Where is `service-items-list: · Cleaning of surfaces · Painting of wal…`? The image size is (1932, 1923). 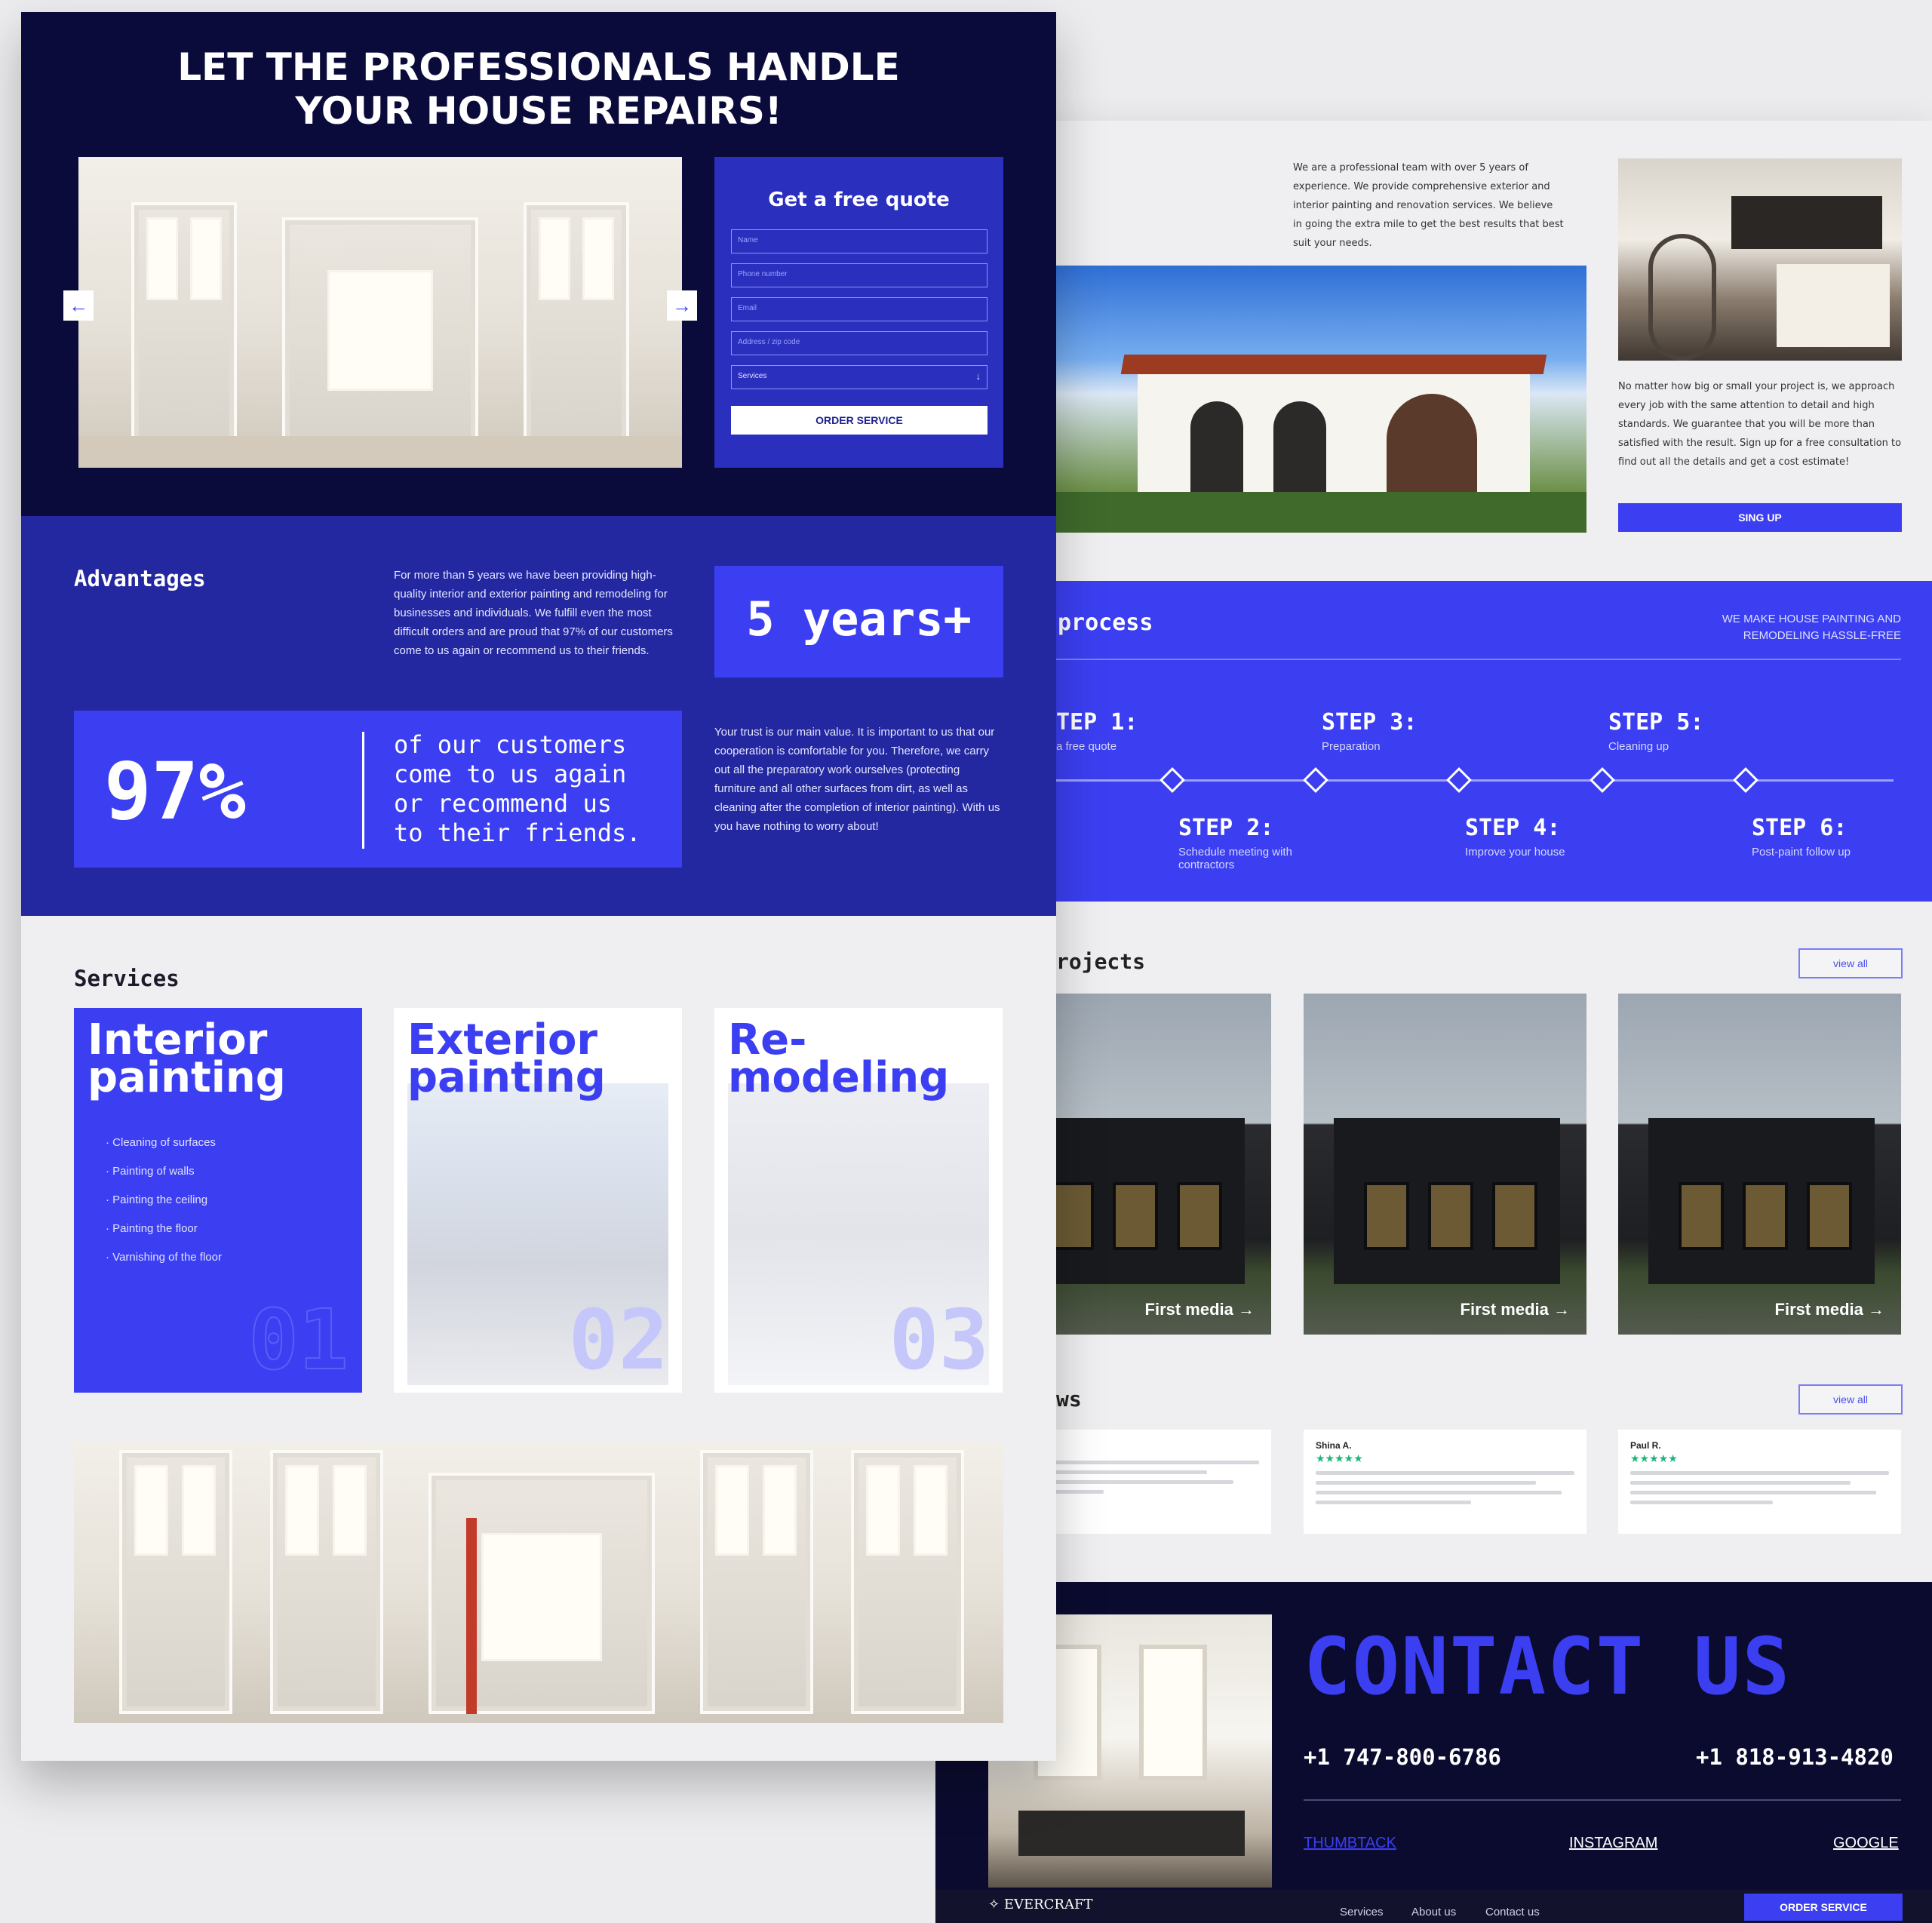 service-items-list: · Cleaning of surfaces · Painting of wal… is located at coordinates (164, 1200).